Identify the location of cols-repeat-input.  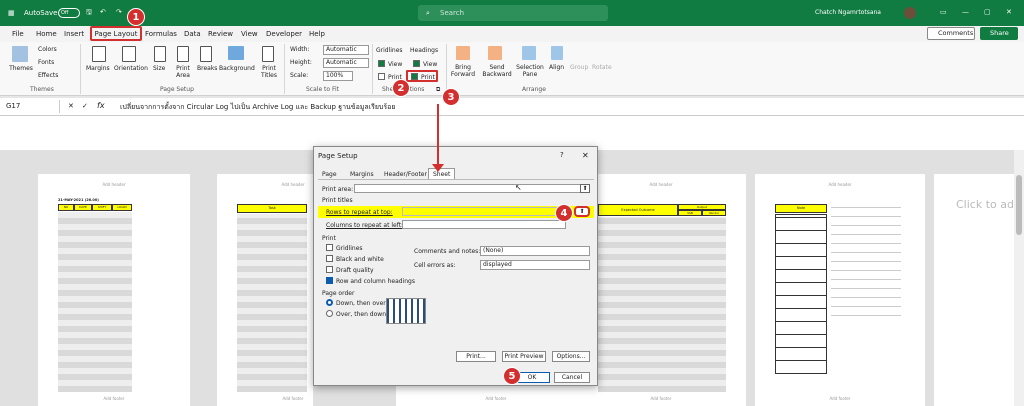
(484, 224).